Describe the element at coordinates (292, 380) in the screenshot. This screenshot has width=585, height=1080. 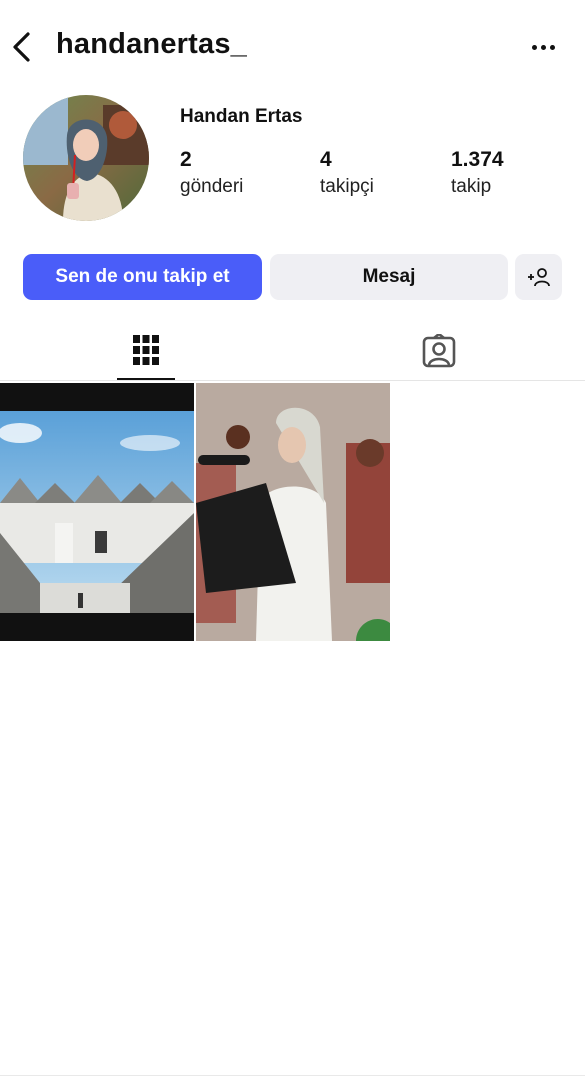
I see `tabs-divider` at that location.